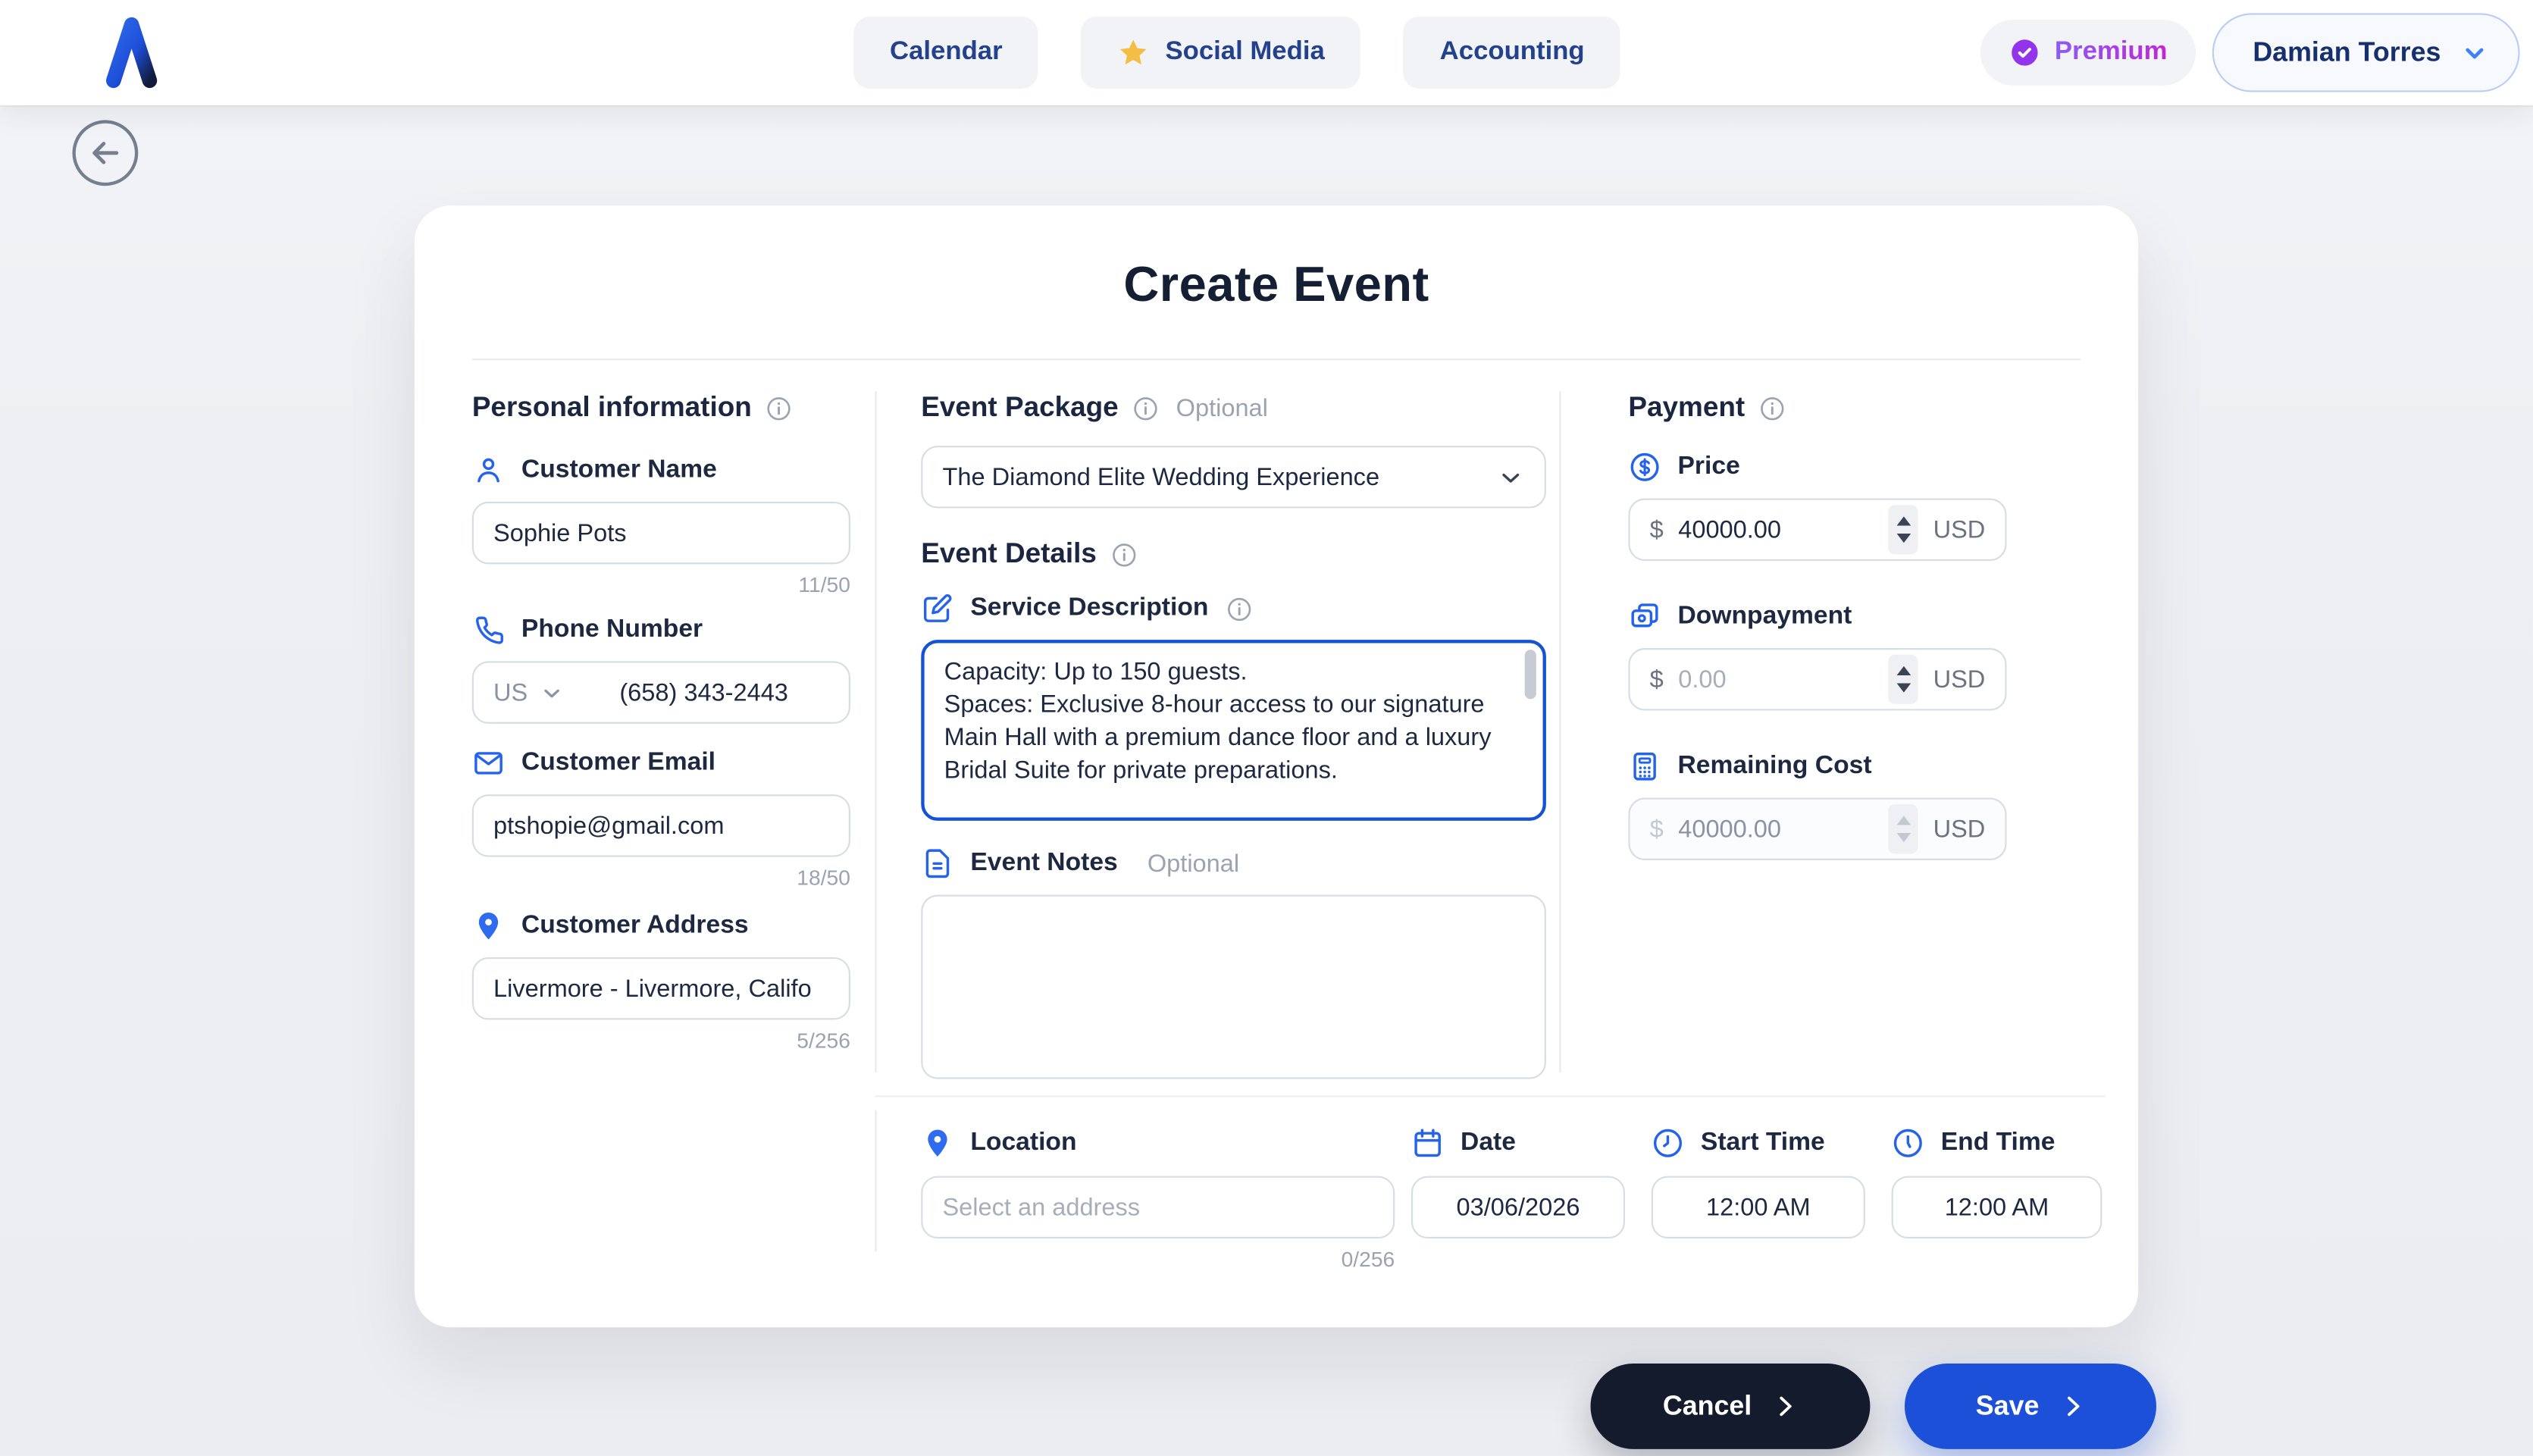 This screenshot has height=1456, width=2533. What do you see at coordinates (1763, 1142) in the screenshot?
I see `start-time-label: Start Time` at bounding box center [1763, 1142].